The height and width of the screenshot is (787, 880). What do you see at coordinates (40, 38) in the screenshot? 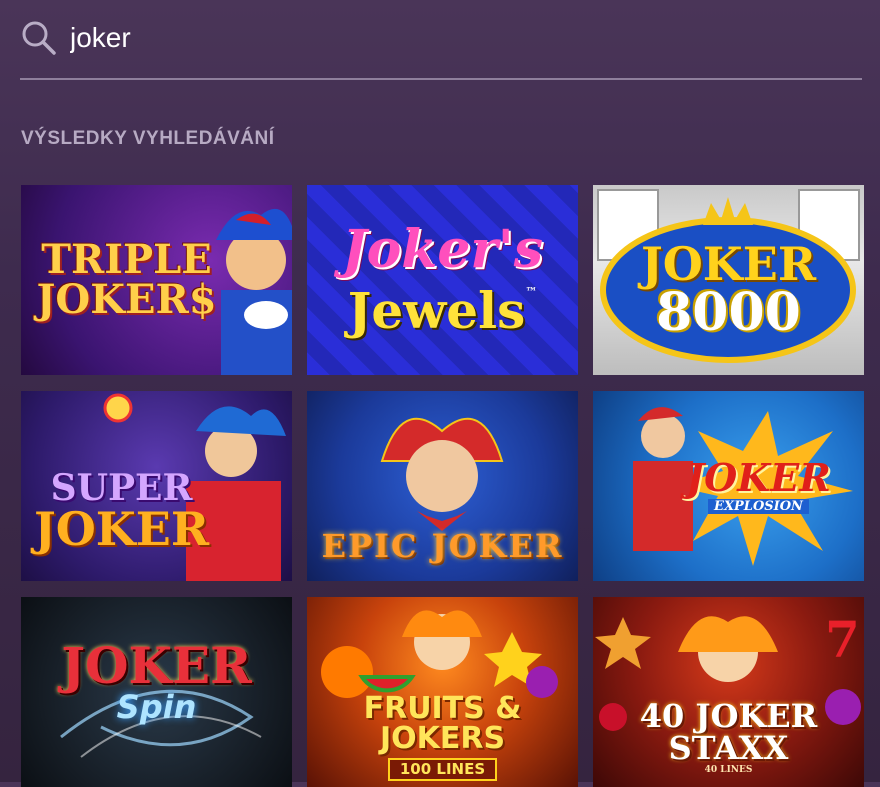
I see `search-icon` at bounding box center [40, 38].